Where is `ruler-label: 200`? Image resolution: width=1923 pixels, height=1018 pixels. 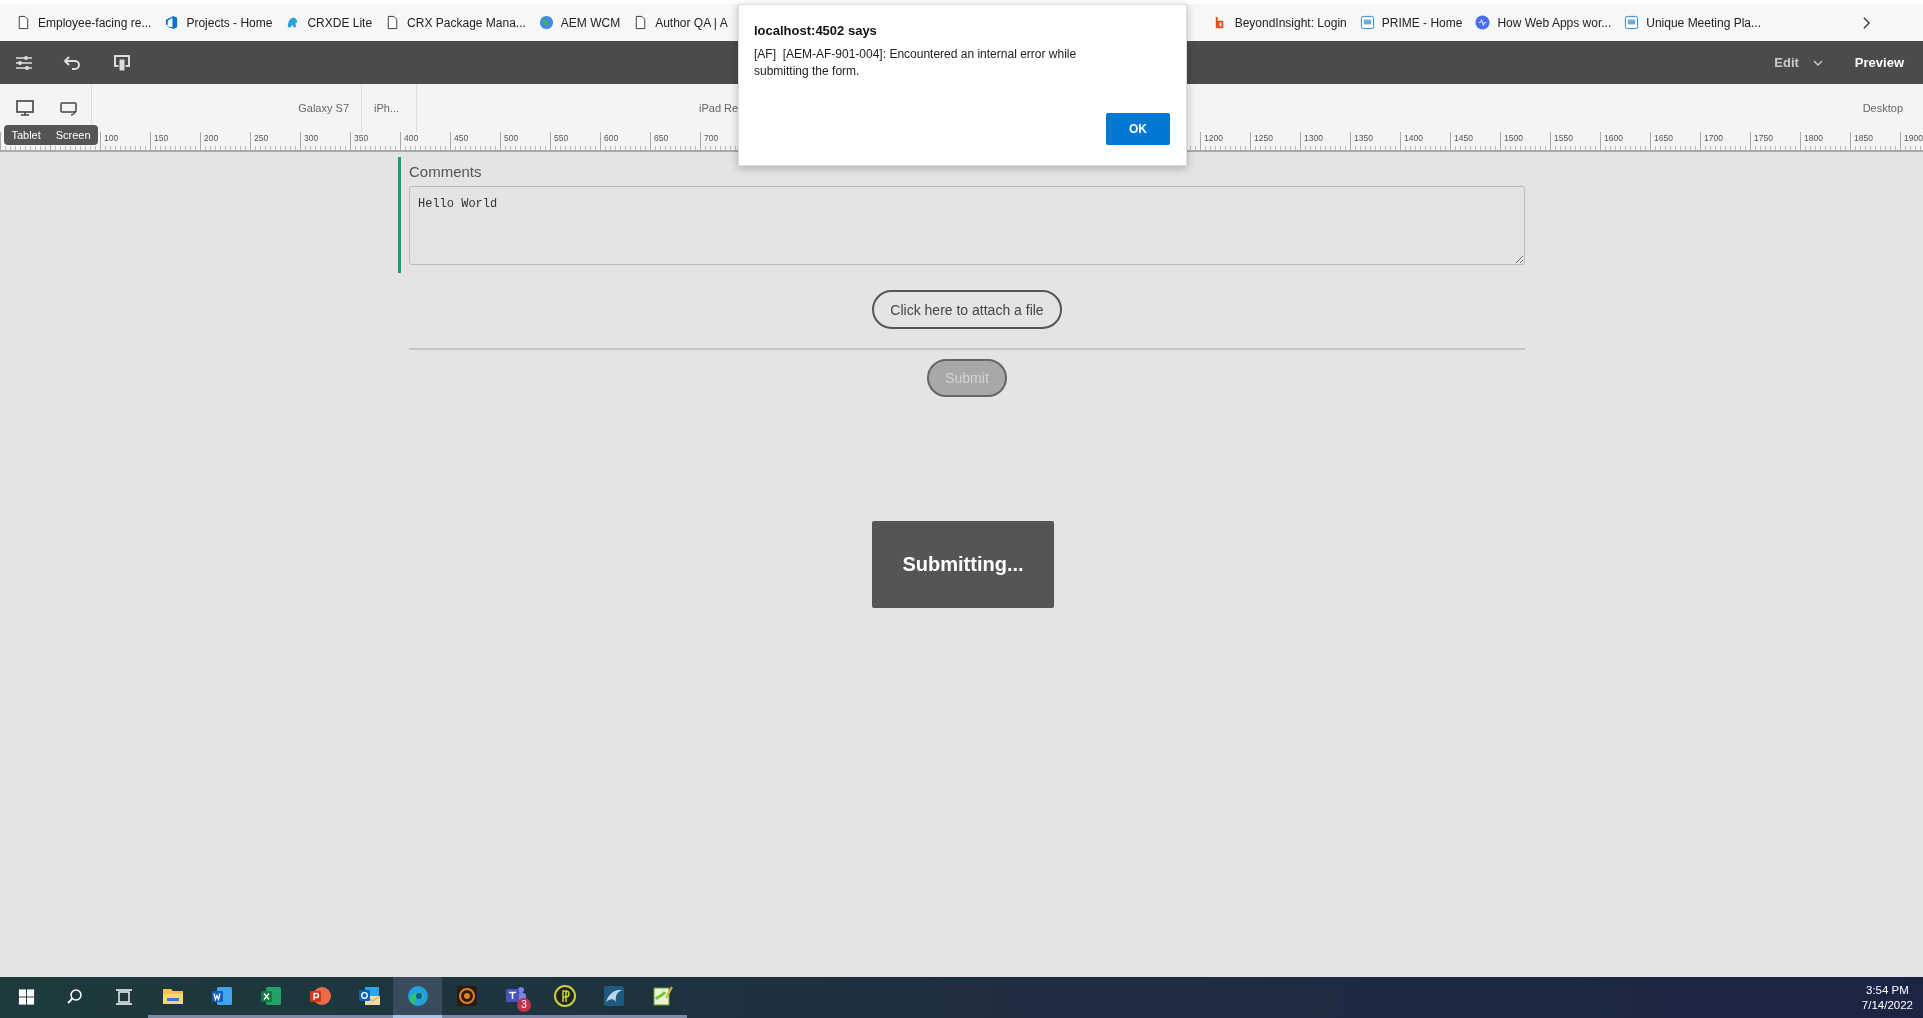
ruler-label: 200 is located at coordinates (211, 138).